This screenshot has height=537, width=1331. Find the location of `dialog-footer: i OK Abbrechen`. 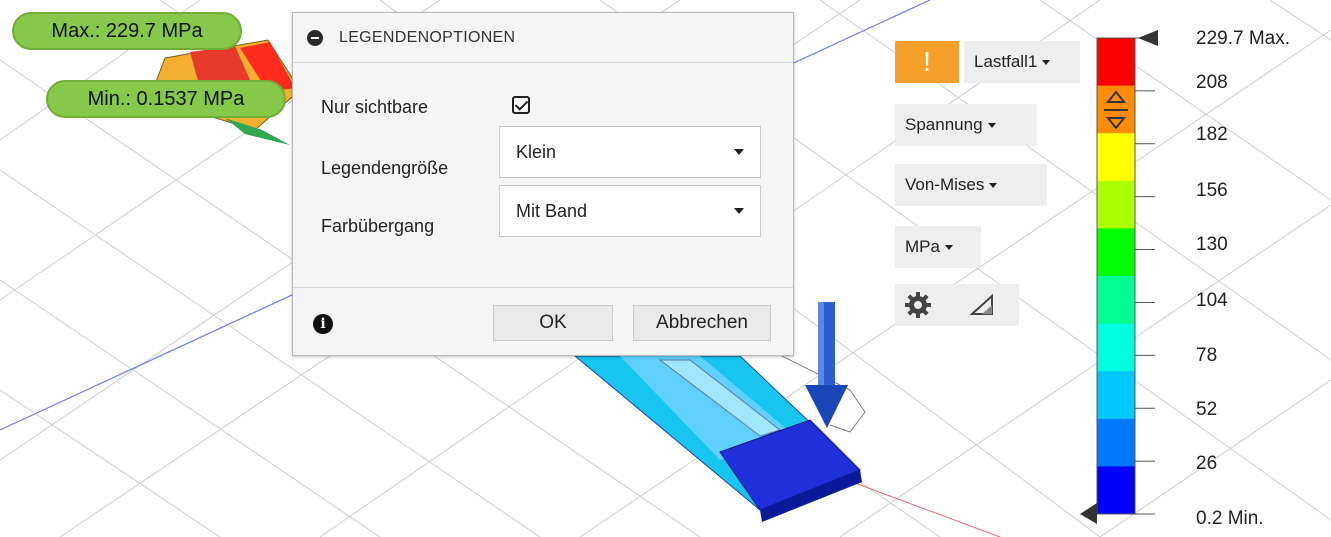

dialog-footer: i OK Abbrechen is located at coordinates (543, 322).